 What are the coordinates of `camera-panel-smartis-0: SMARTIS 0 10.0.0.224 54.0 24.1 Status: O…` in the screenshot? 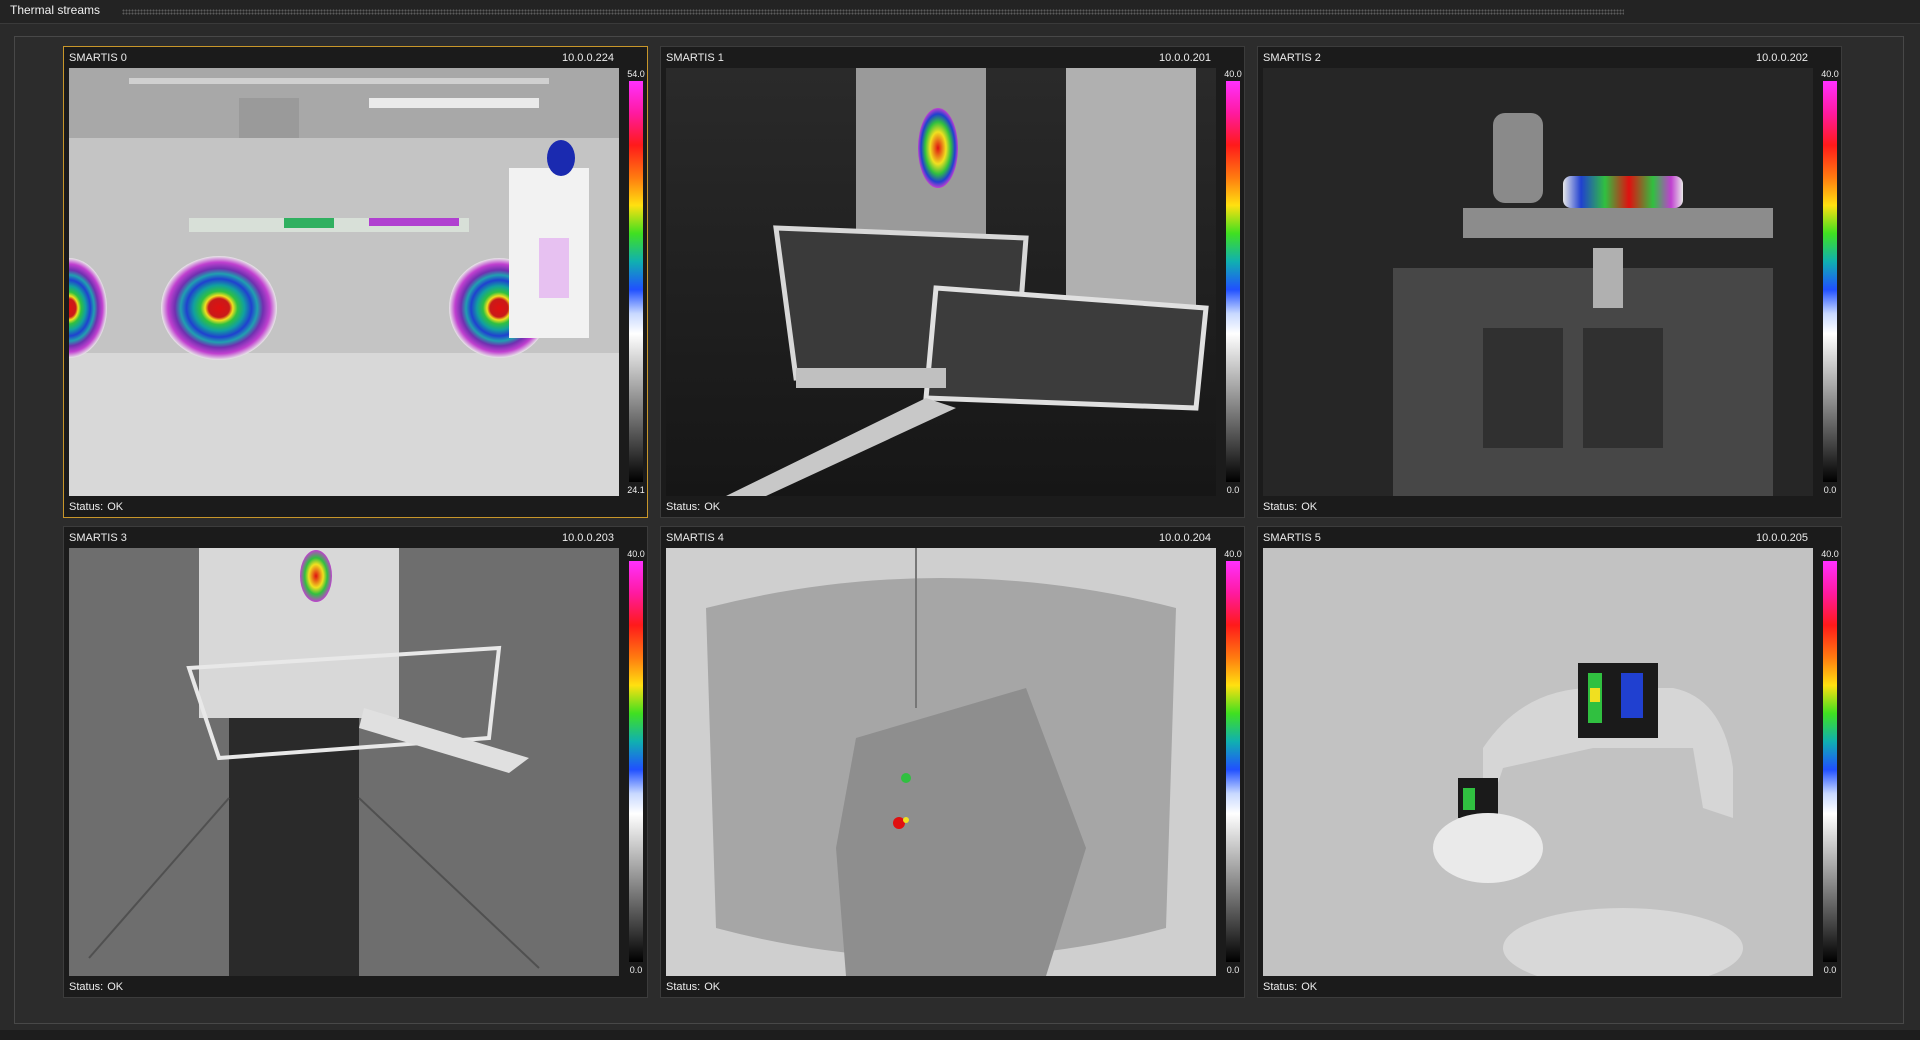 It's located at (355, 282).